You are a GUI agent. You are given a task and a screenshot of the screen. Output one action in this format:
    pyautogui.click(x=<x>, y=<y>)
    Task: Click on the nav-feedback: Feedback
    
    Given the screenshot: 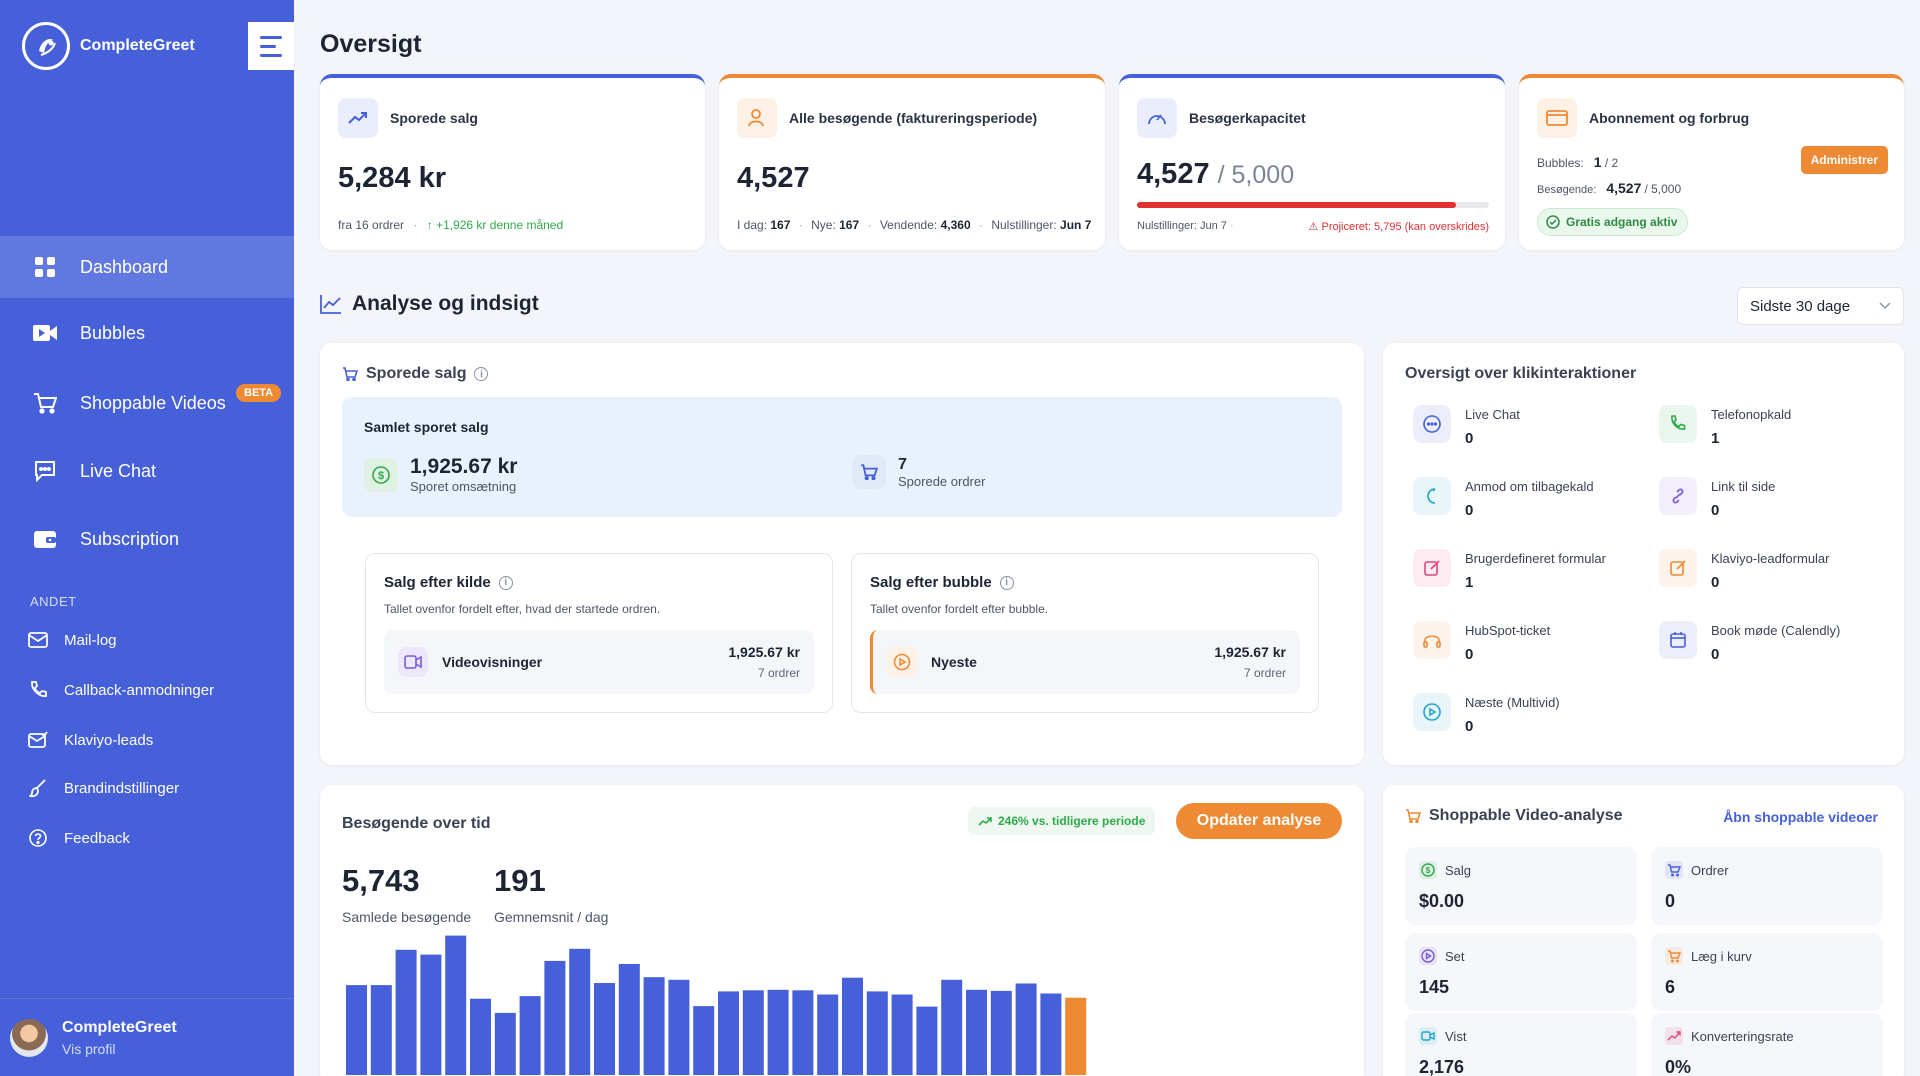 What is the action you would take?
    pyautogui.click(x=147, y=838)
    